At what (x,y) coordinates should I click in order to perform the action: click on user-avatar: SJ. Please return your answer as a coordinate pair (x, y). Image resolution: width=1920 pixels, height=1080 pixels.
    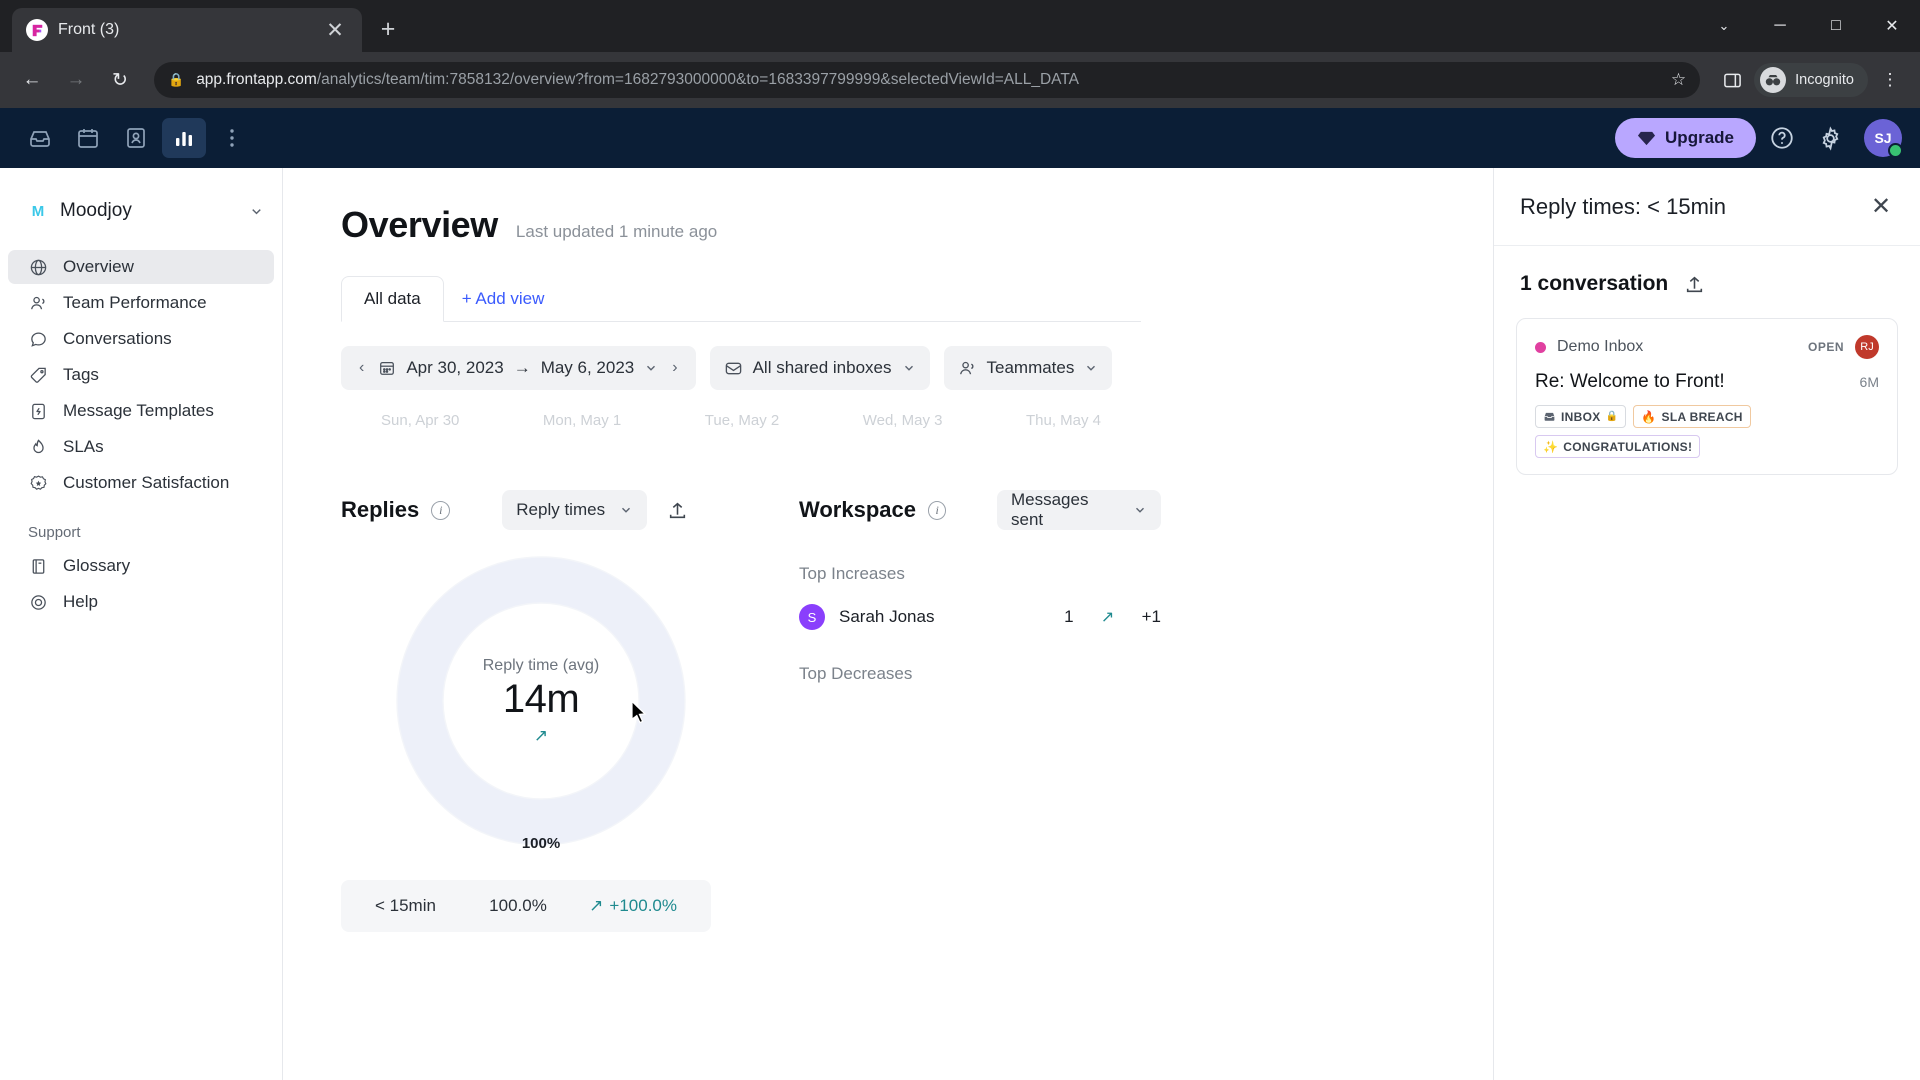
    Looking at the image, I should click on (1883, 138).